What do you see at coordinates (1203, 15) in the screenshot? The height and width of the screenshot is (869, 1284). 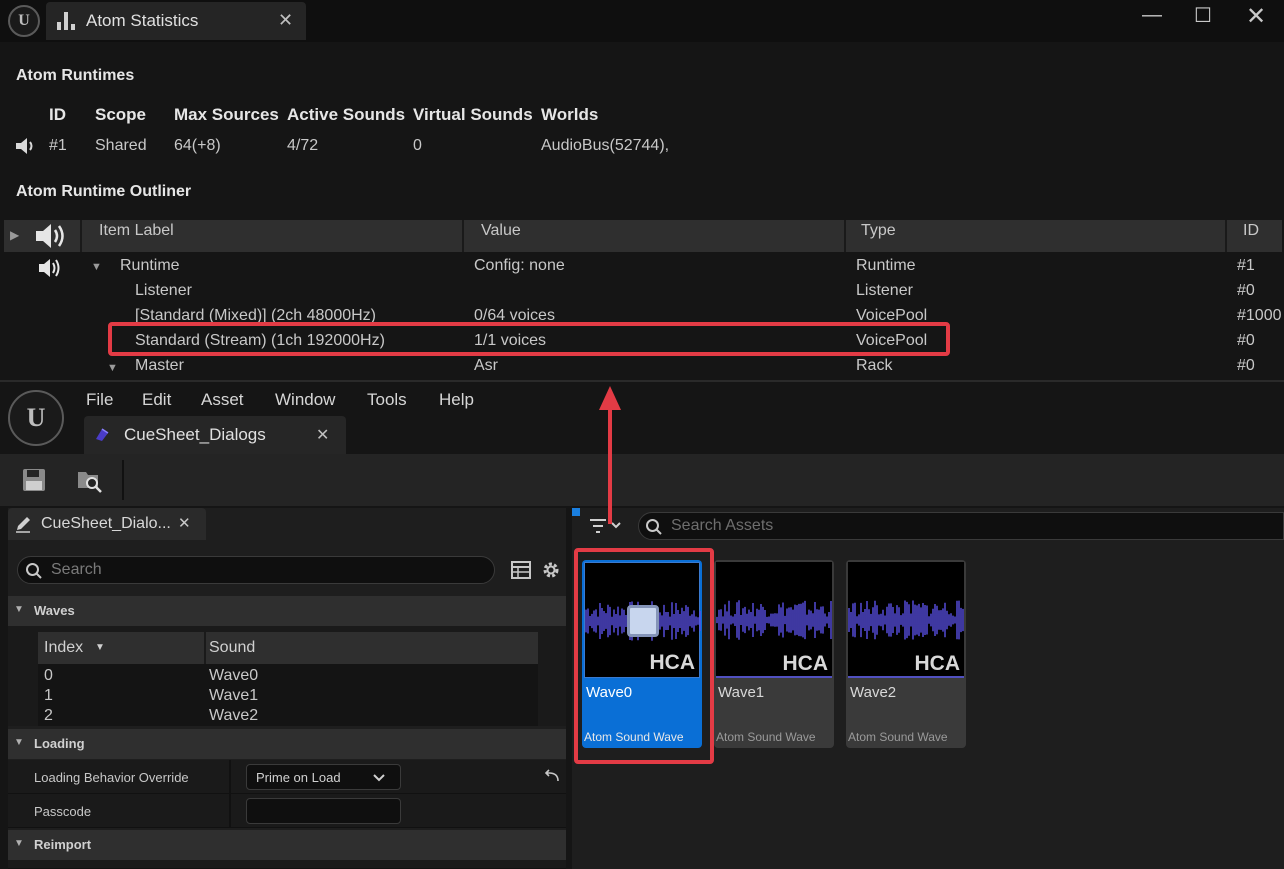 I see `maximize-icon: ☐` at bounding box center [1203, 15].